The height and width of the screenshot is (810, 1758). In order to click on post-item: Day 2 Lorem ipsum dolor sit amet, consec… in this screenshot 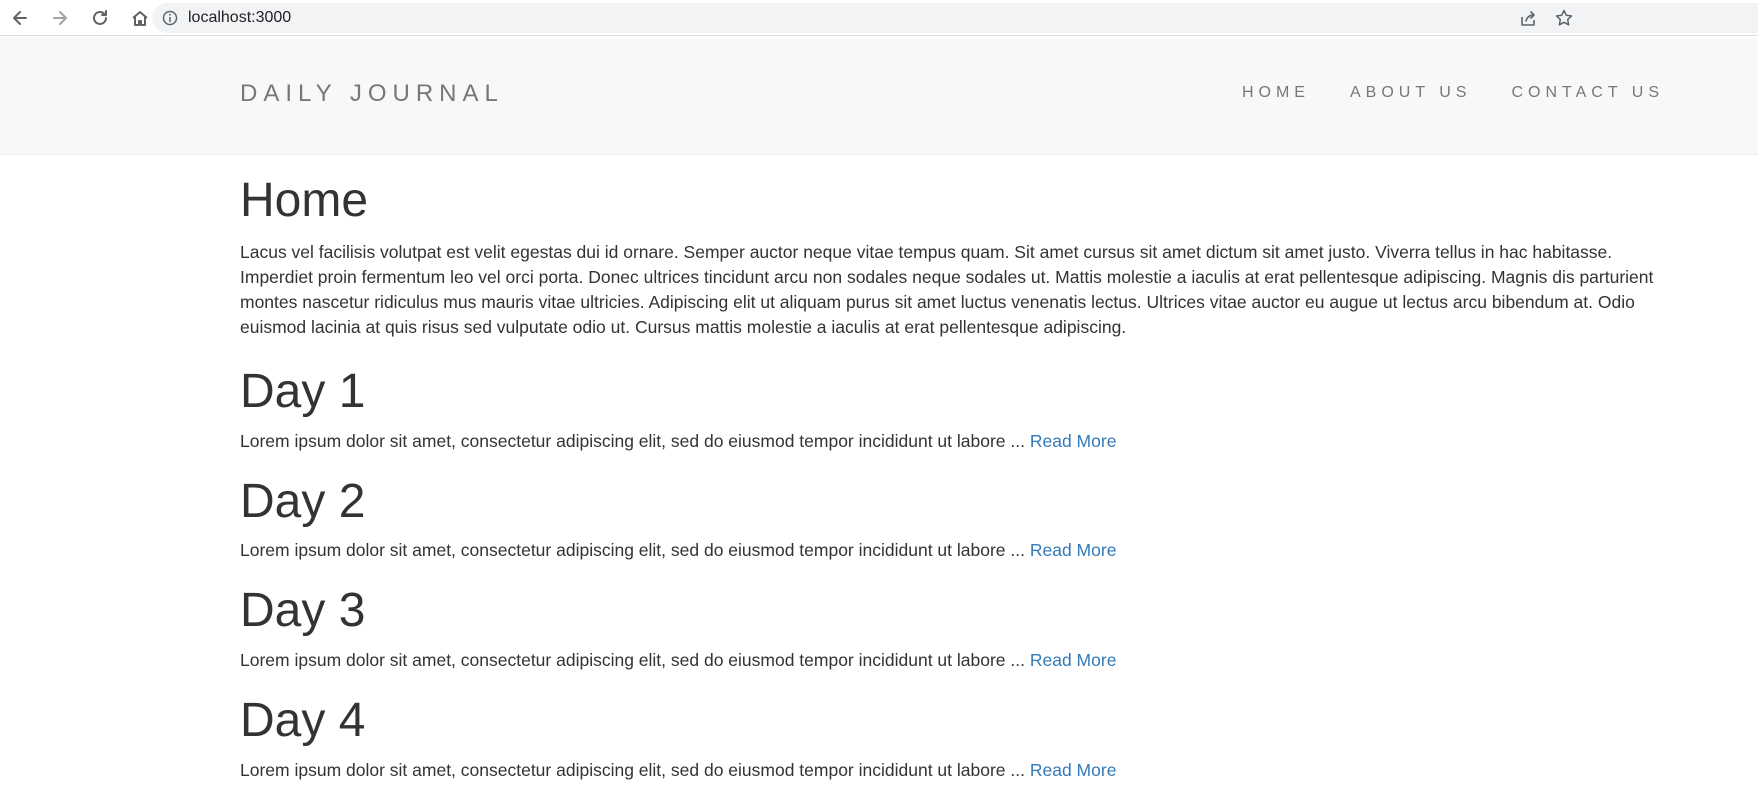, I will do `click(950, 519)`.